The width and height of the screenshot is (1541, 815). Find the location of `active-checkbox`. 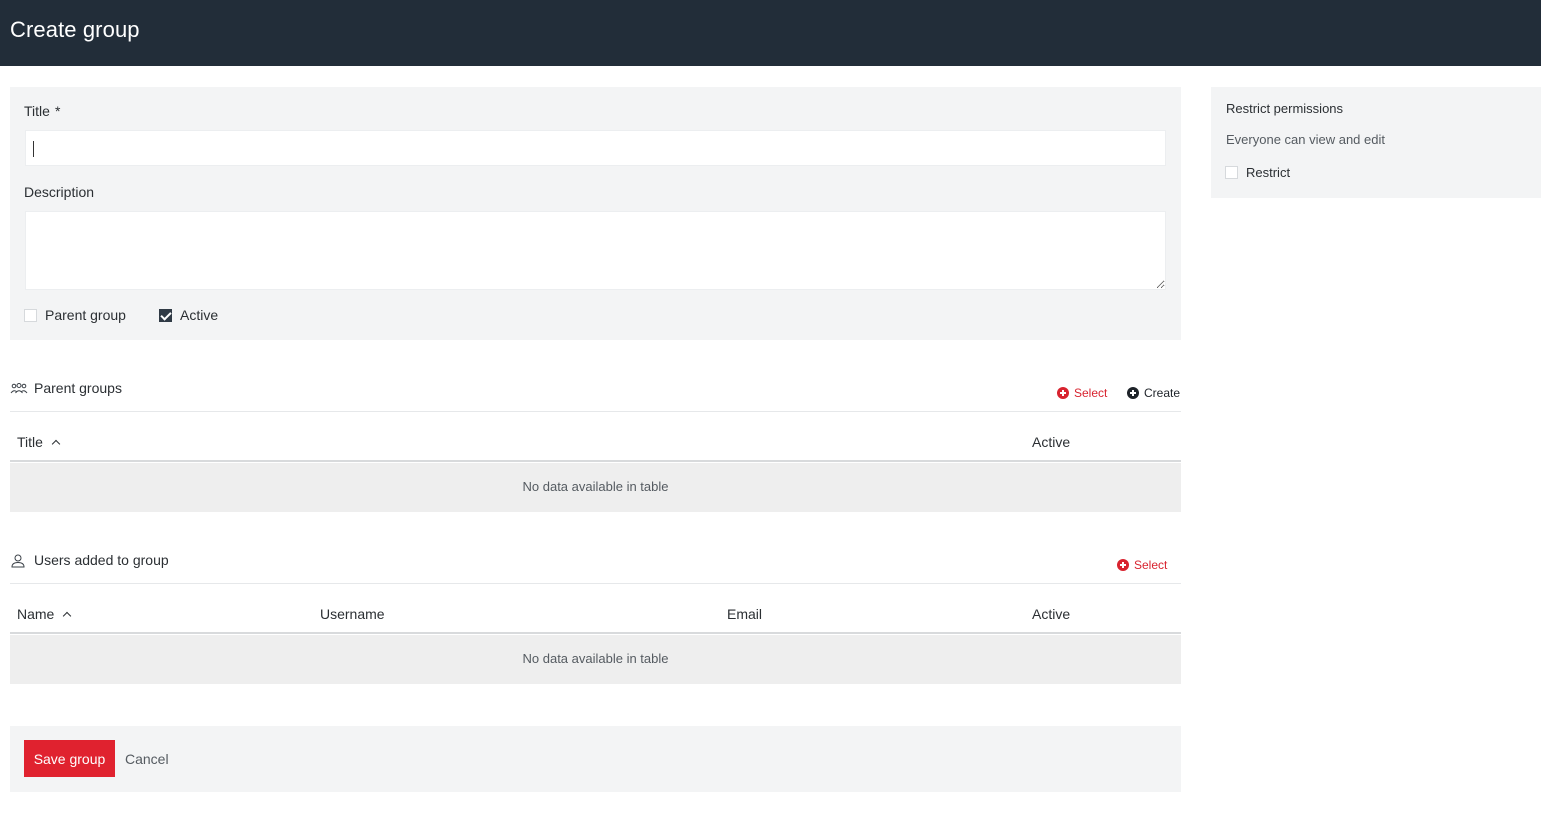

active-checkbox is located at coordinates (165, 315).